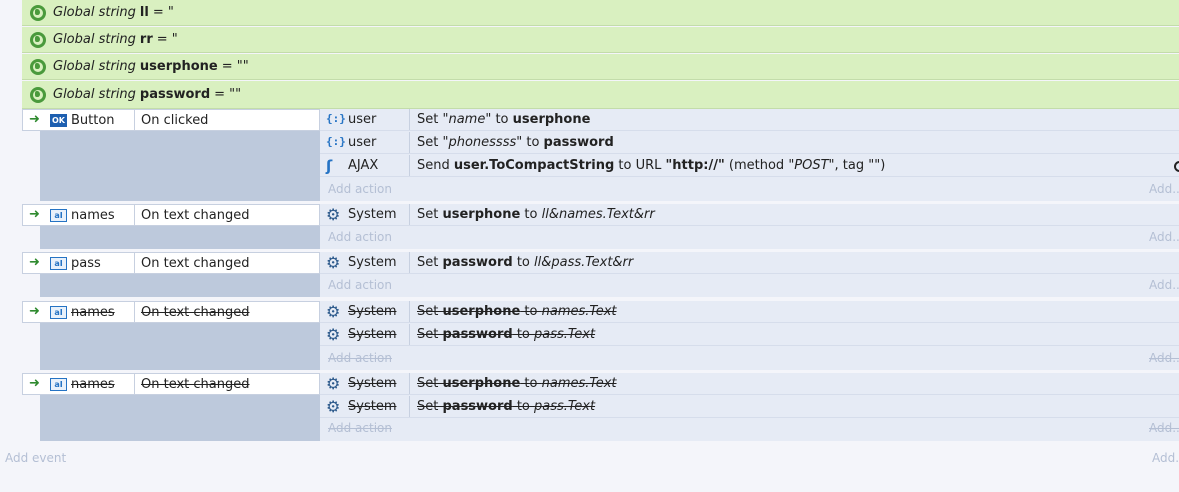  Describe the element at coordinates (600, 13) in the screenshot. I see `global-var-row: Global string ll = "` at that location.